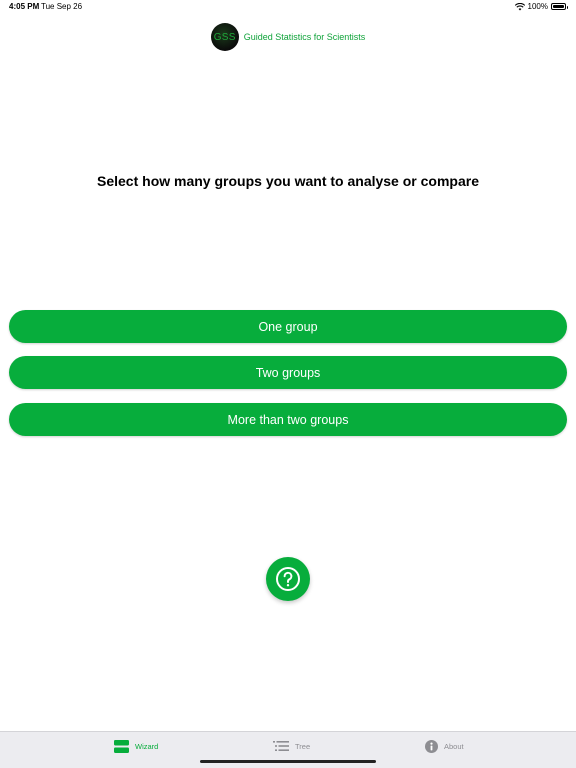 The height and width of the screenshot is (768, 576). I want to click on wizard-icon, so click(121, 746).